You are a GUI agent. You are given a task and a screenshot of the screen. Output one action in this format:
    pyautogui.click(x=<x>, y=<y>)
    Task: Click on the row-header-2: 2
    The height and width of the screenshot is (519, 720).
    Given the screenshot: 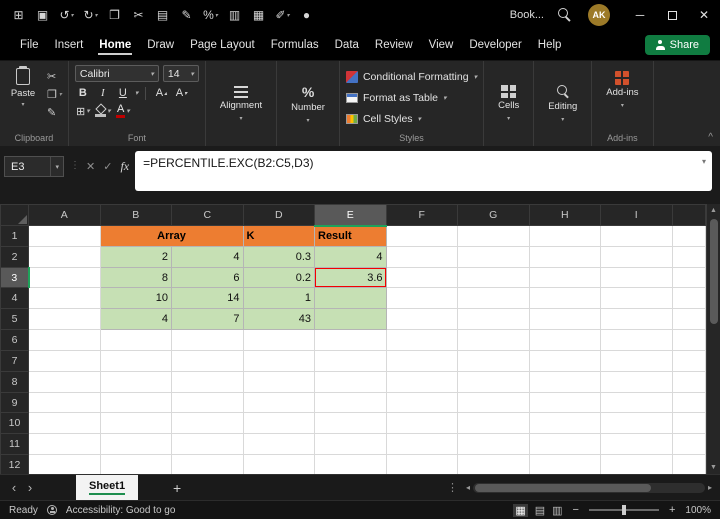 What is the action you would take?
    pyautogui.click(x=14, y=256)
    